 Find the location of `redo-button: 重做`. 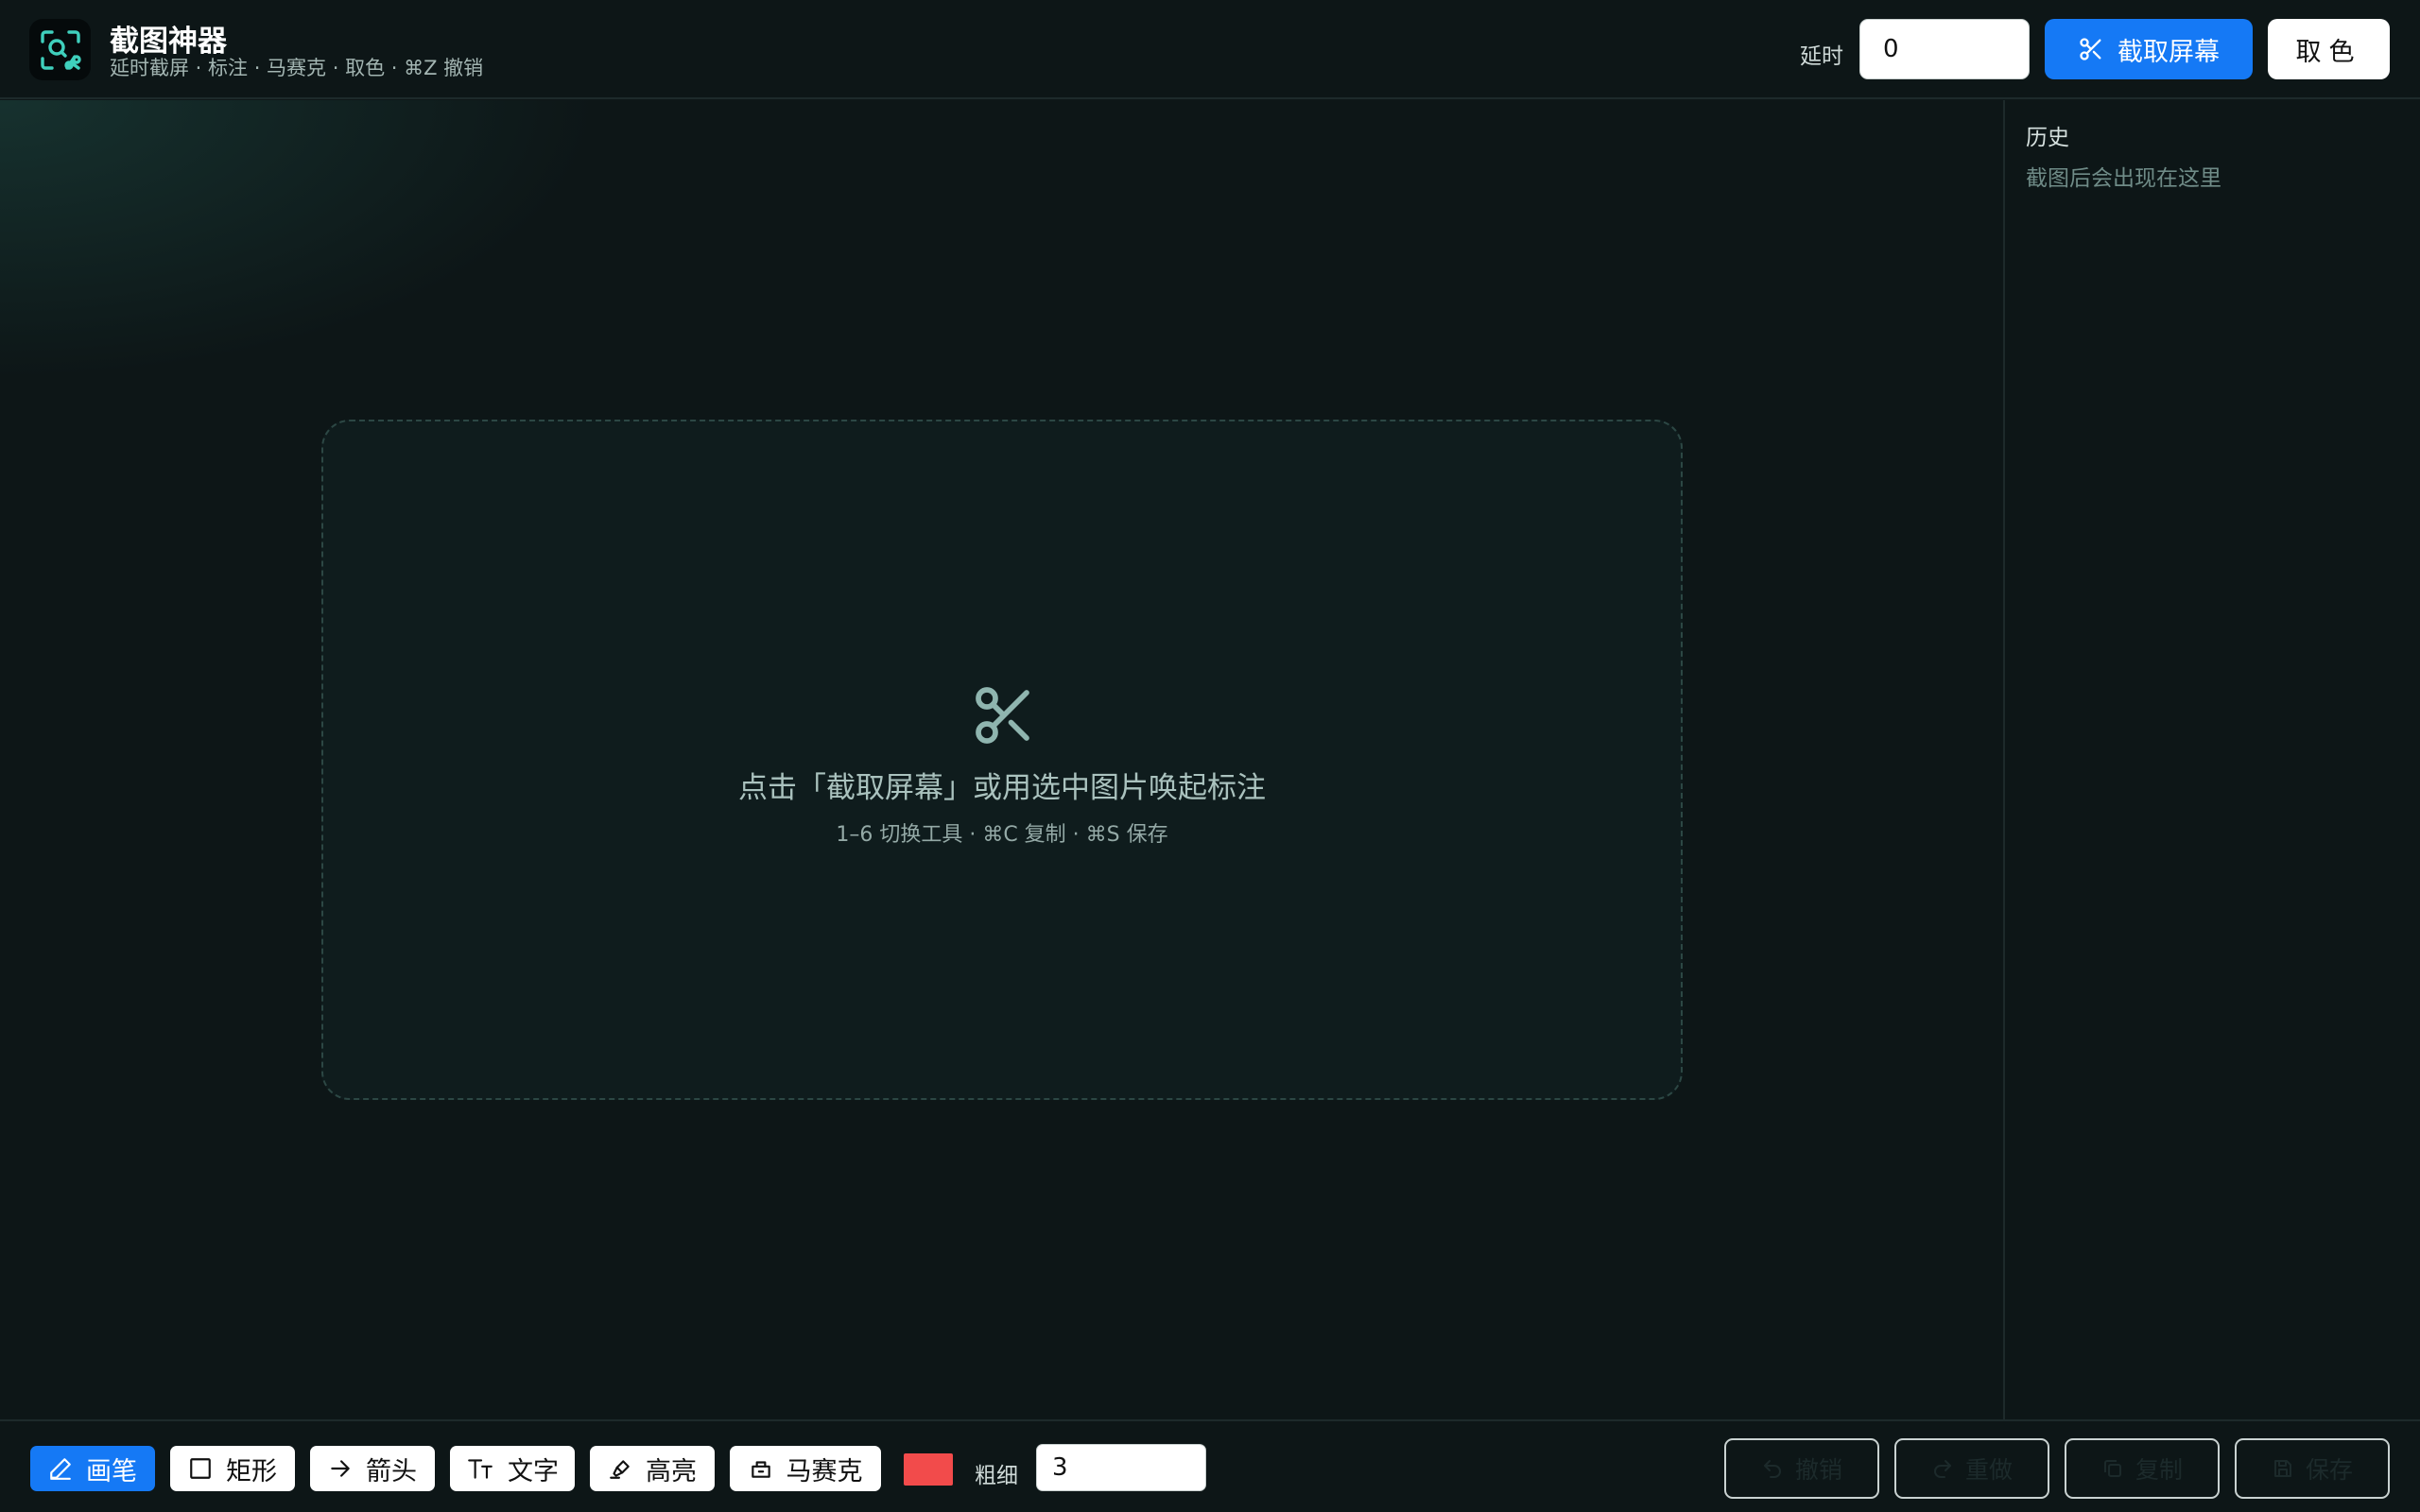

redo-button: 重做 is located at coordinates (1971, 1468).